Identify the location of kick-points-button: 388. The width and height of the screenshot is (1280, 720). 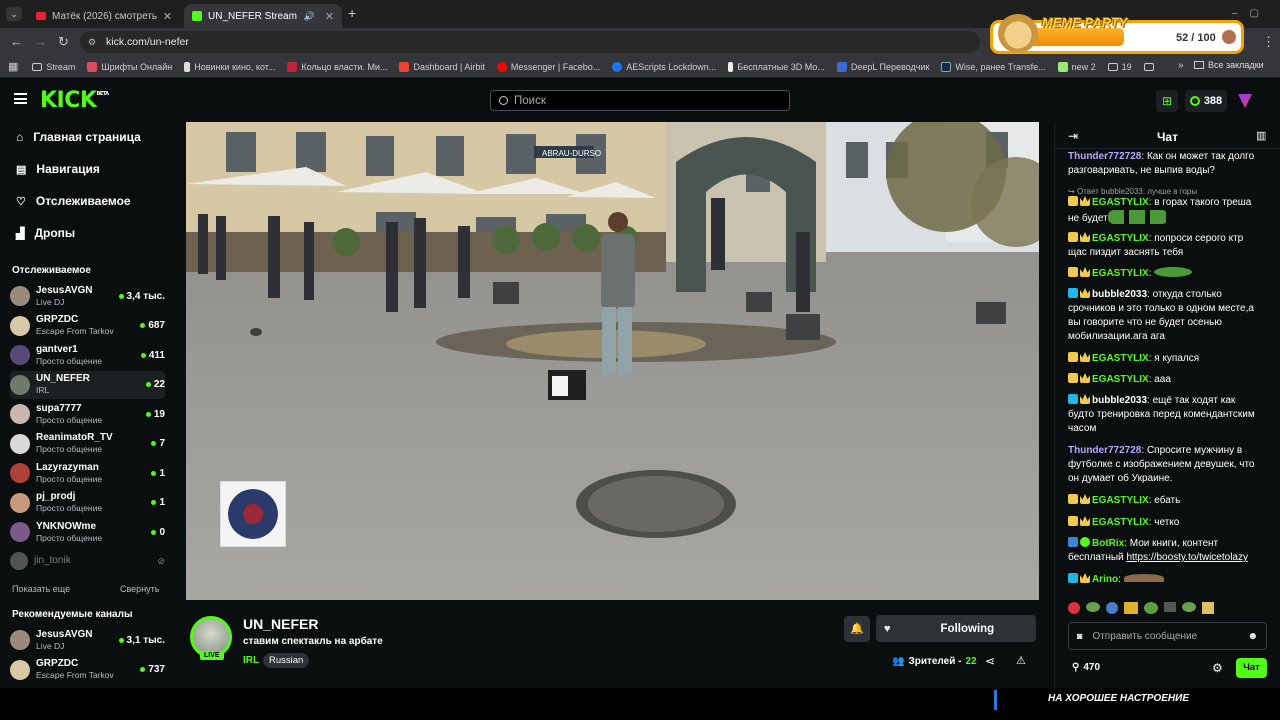
(1206, 101).